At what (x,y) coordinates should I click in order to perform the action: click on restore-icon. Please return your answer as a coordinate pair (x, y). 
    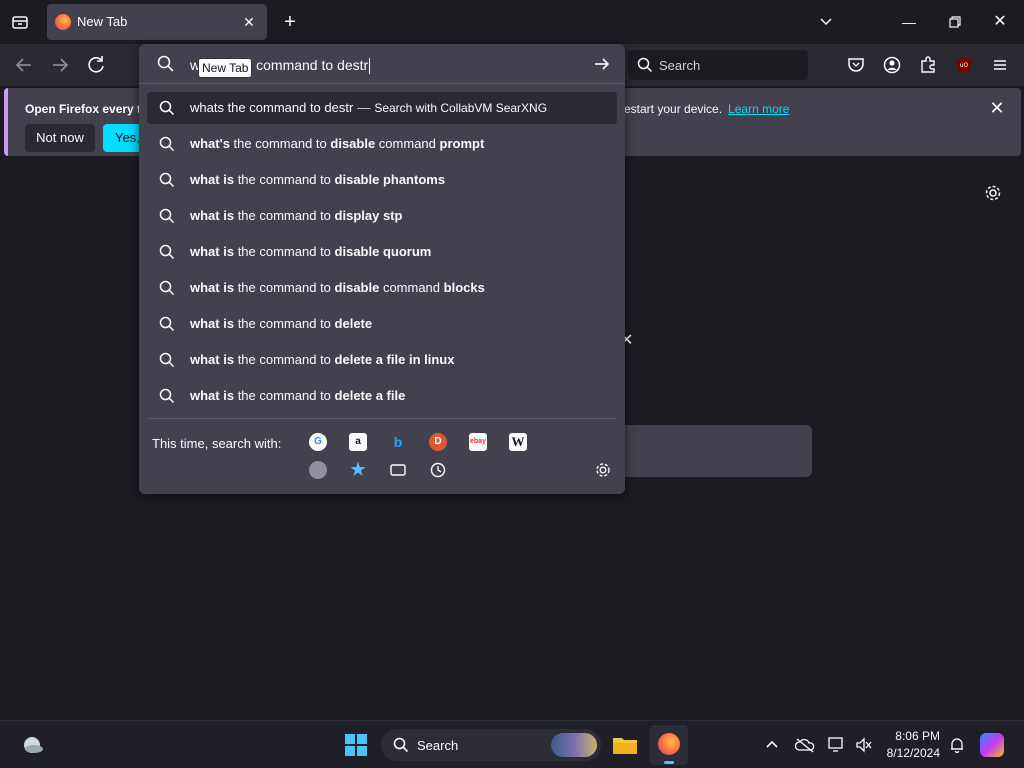
    Looking at the image, I should click on (955, 22).